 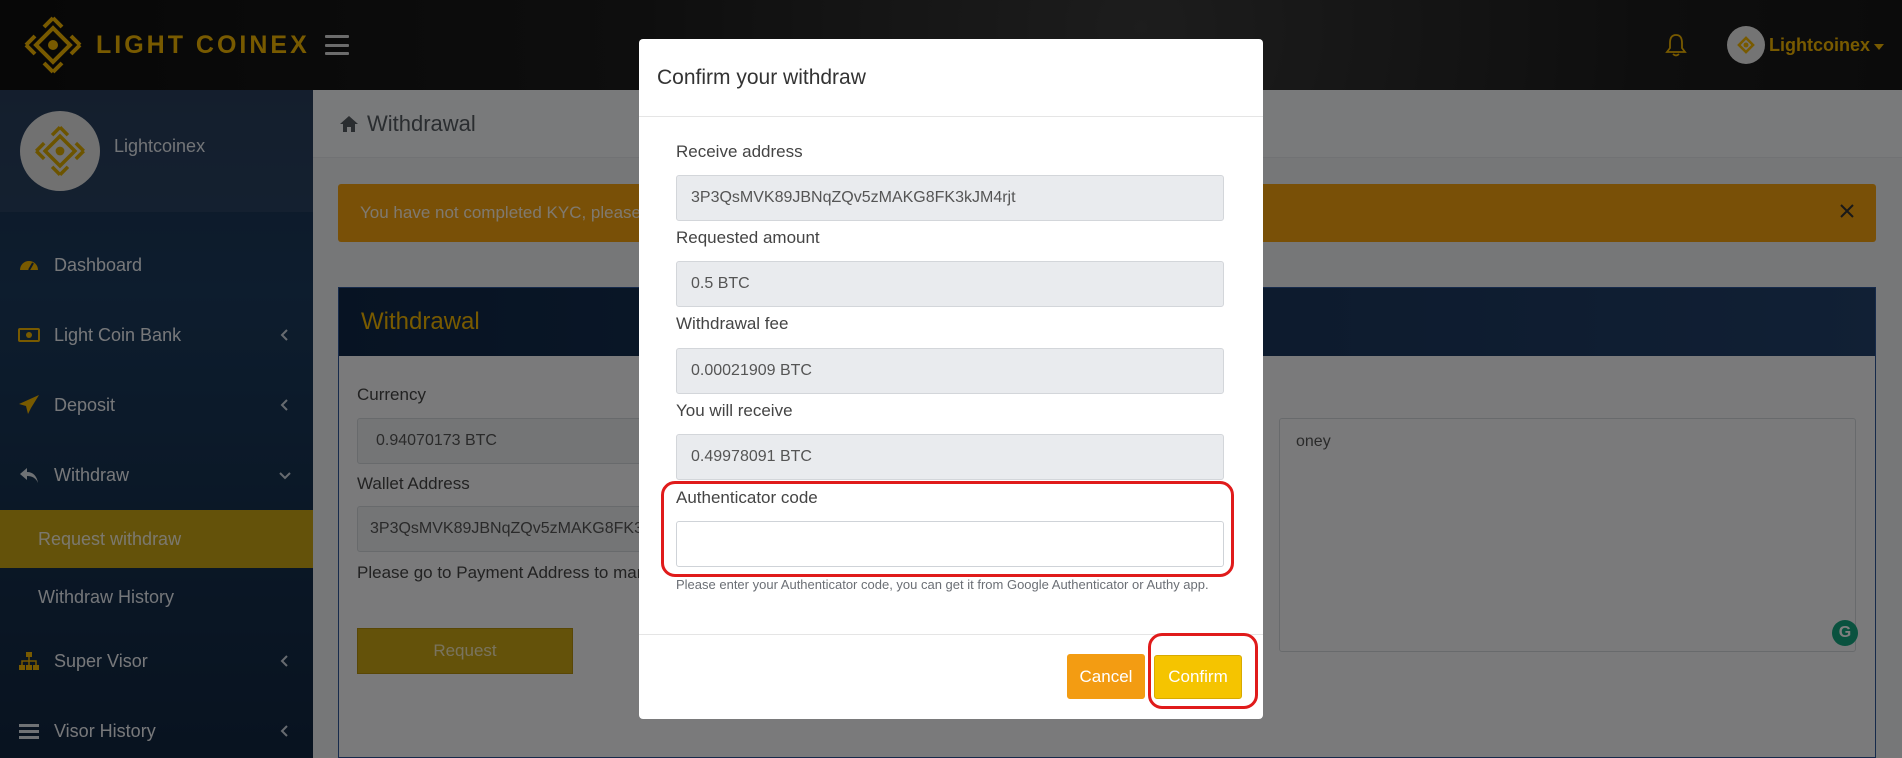 What do you see at coordinates (853, 197) in the screenshot?
I see `receive-address-value: 3P3QsMVK89JBNqZQv5zMAKG8FK3kJM4rjt` at bounding box center [853, 197].